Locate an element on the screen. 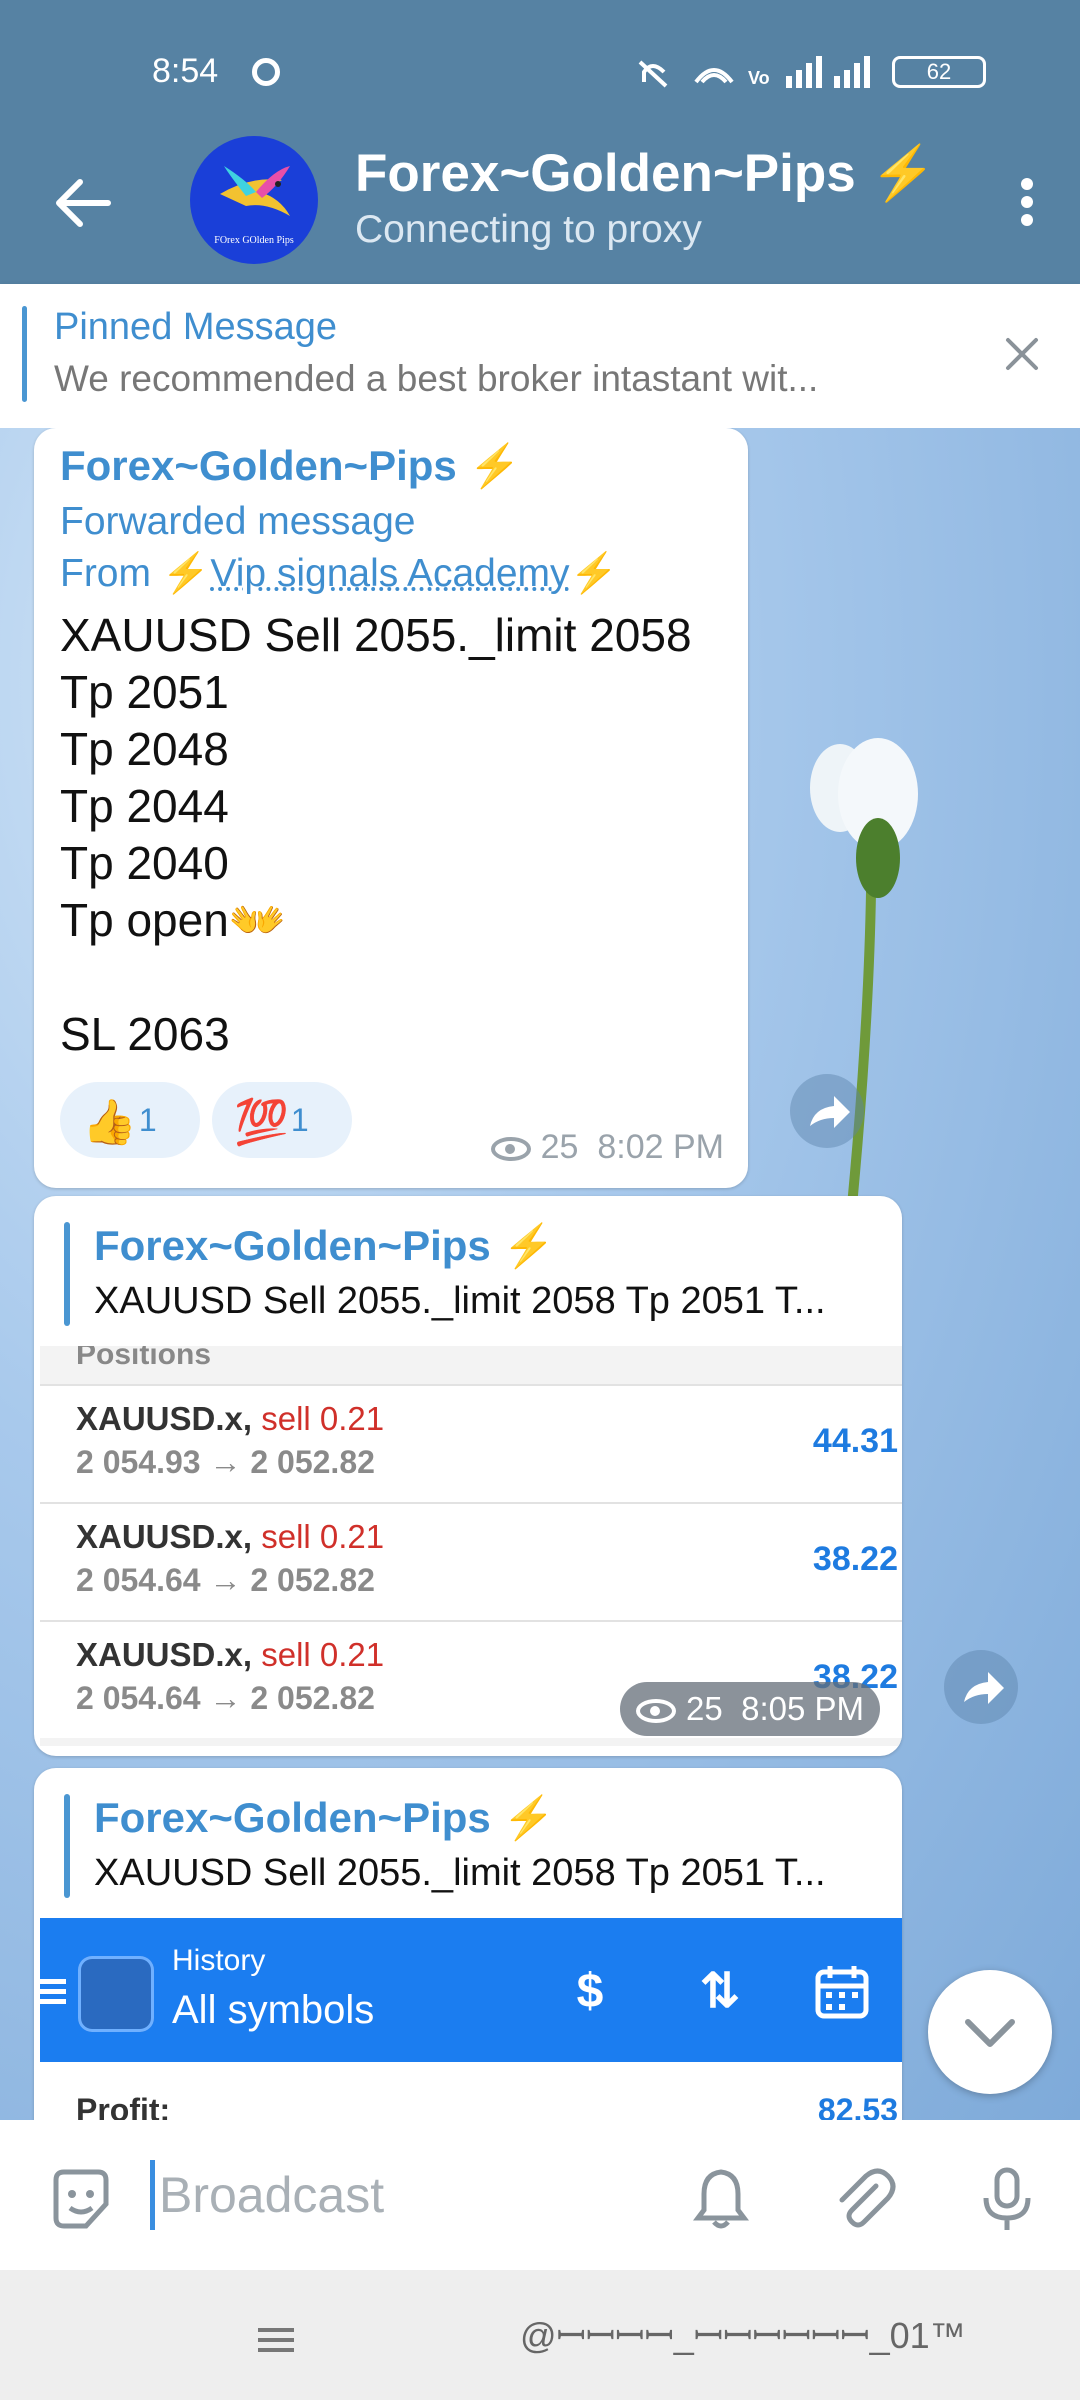 Image resolution: width=1080 pixels, height=2400 pixels. history-screenshot: History All symbols $ ⇅ is located at coordinates (471, 1990).